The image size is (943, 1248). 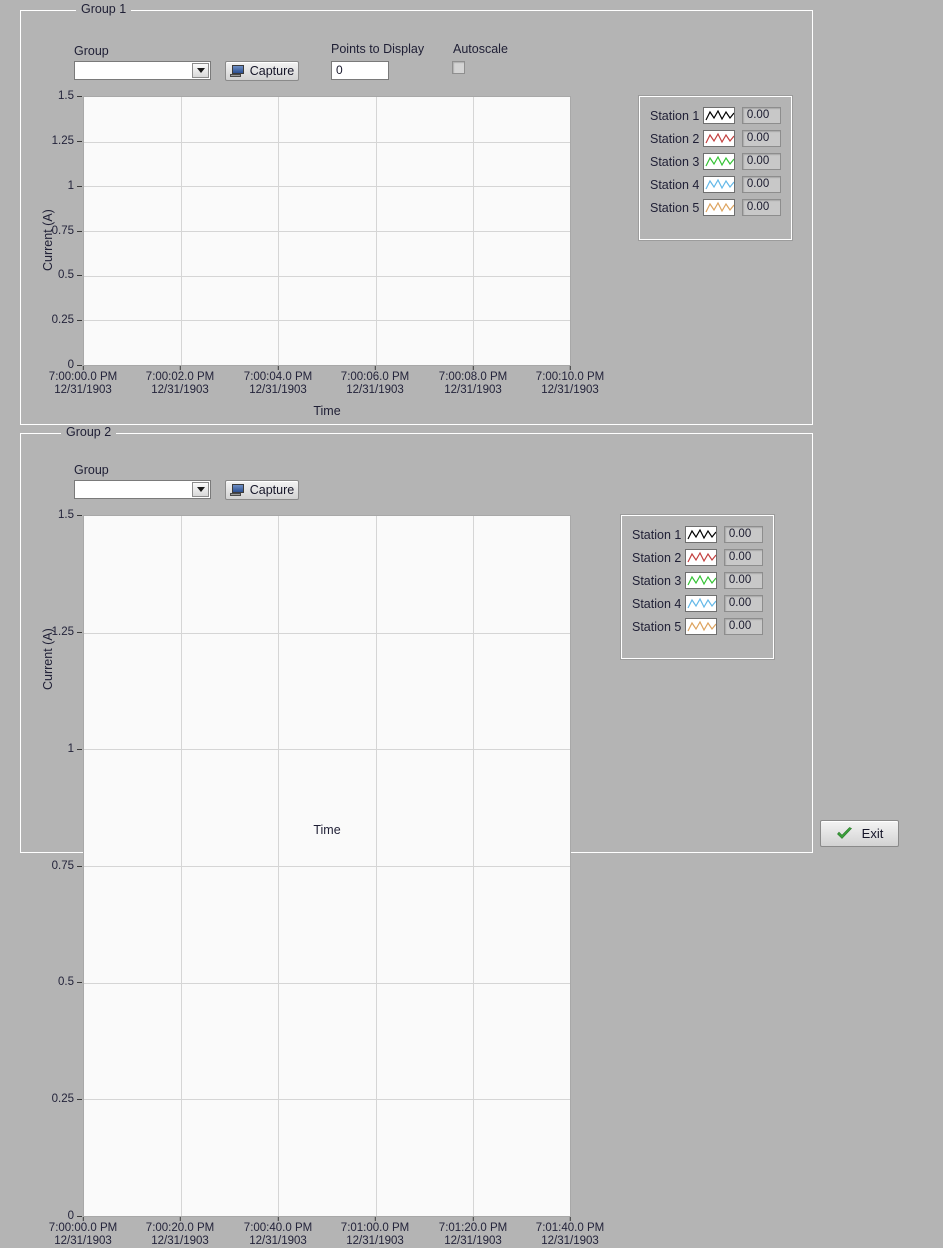 I want to click on y-axis-tick-label: 1.5, so click(x=51, y=515).